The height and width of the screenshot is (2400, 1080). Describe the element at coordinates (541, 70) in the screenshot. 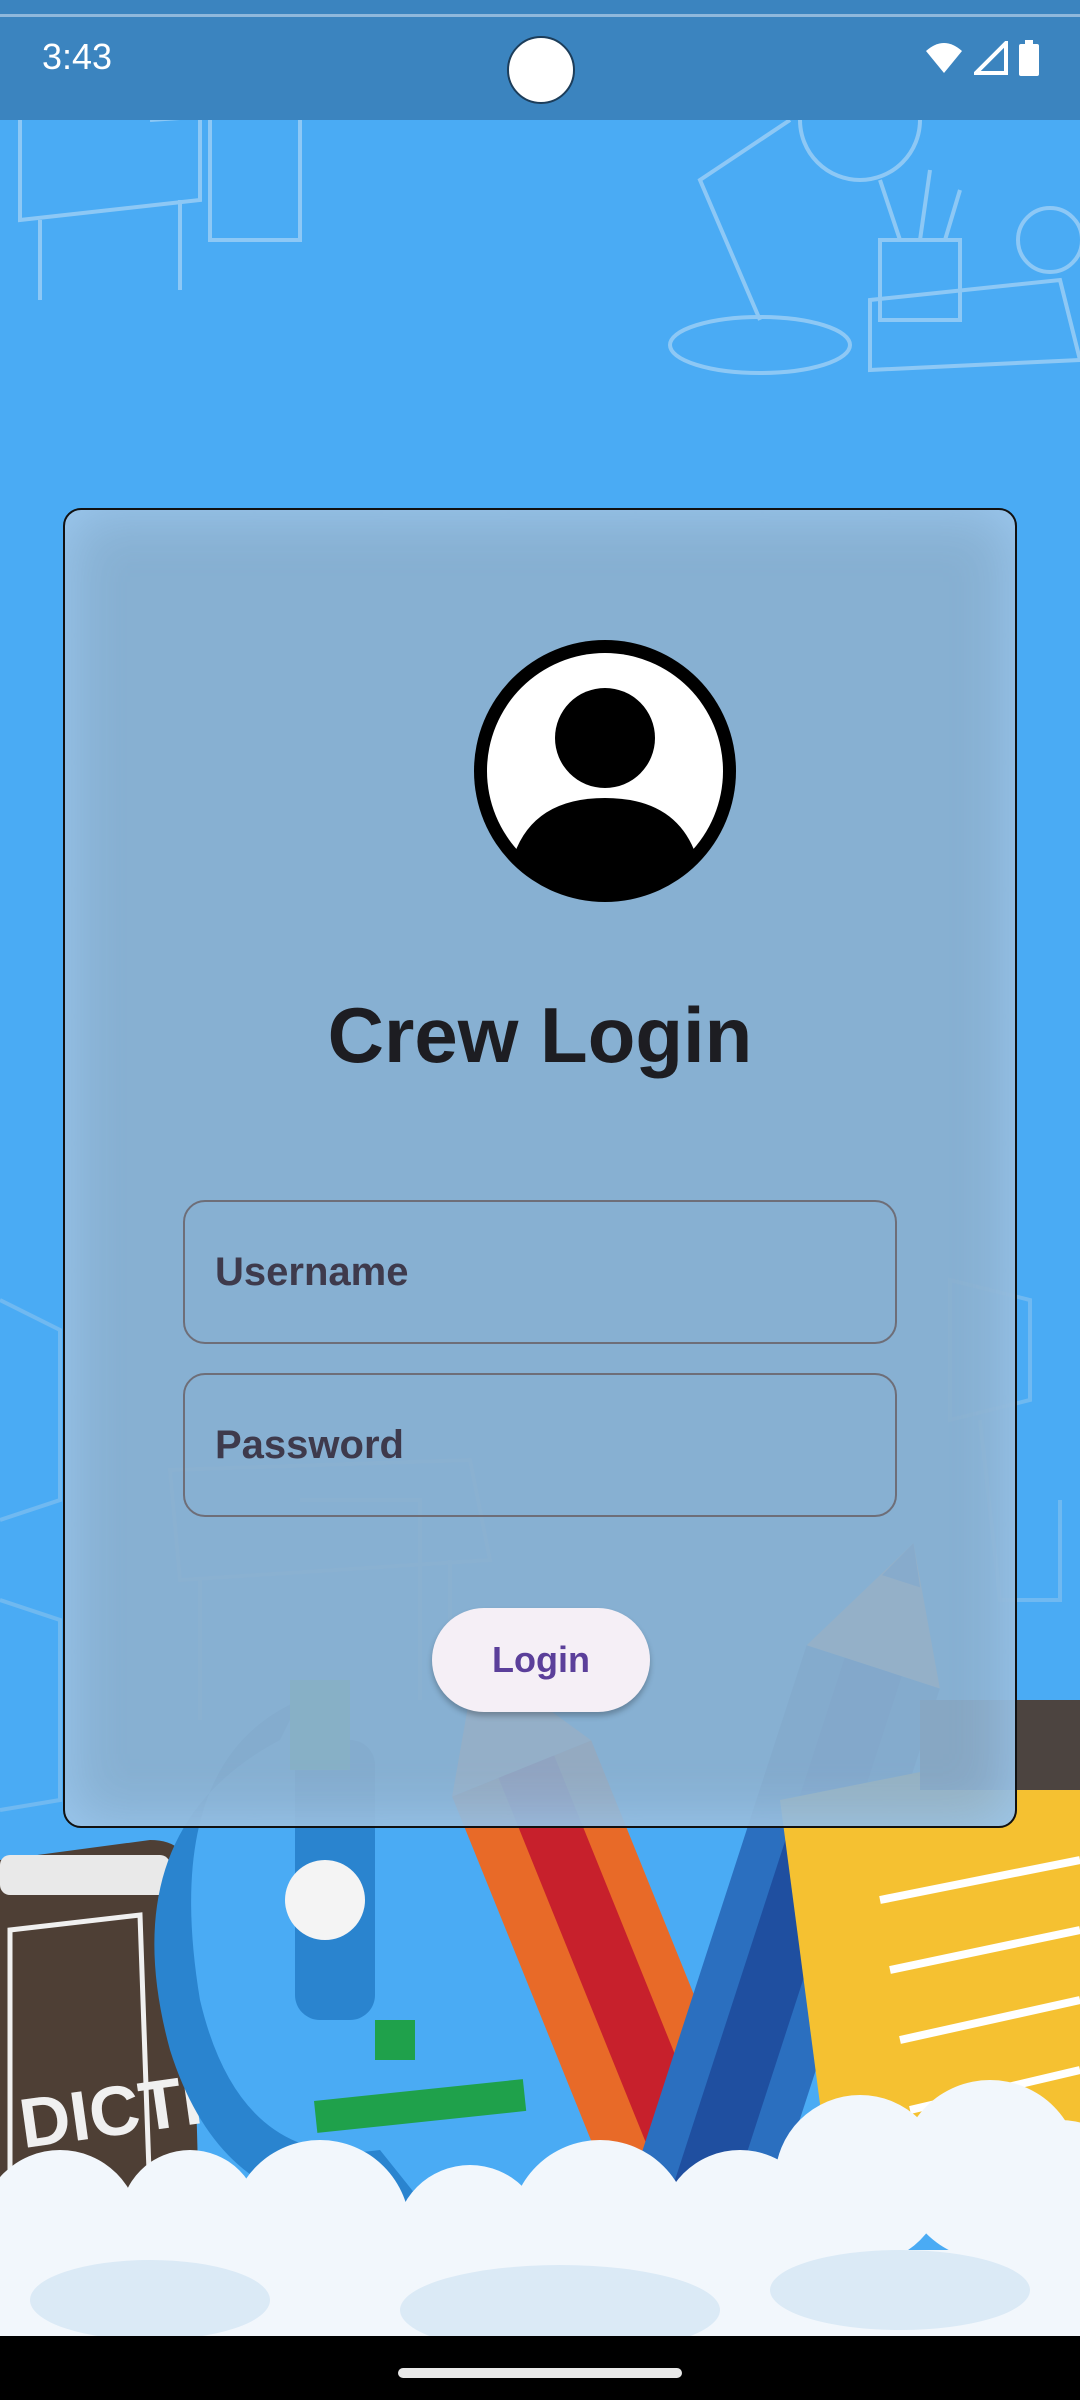

I see `camera-cutout` at that location.